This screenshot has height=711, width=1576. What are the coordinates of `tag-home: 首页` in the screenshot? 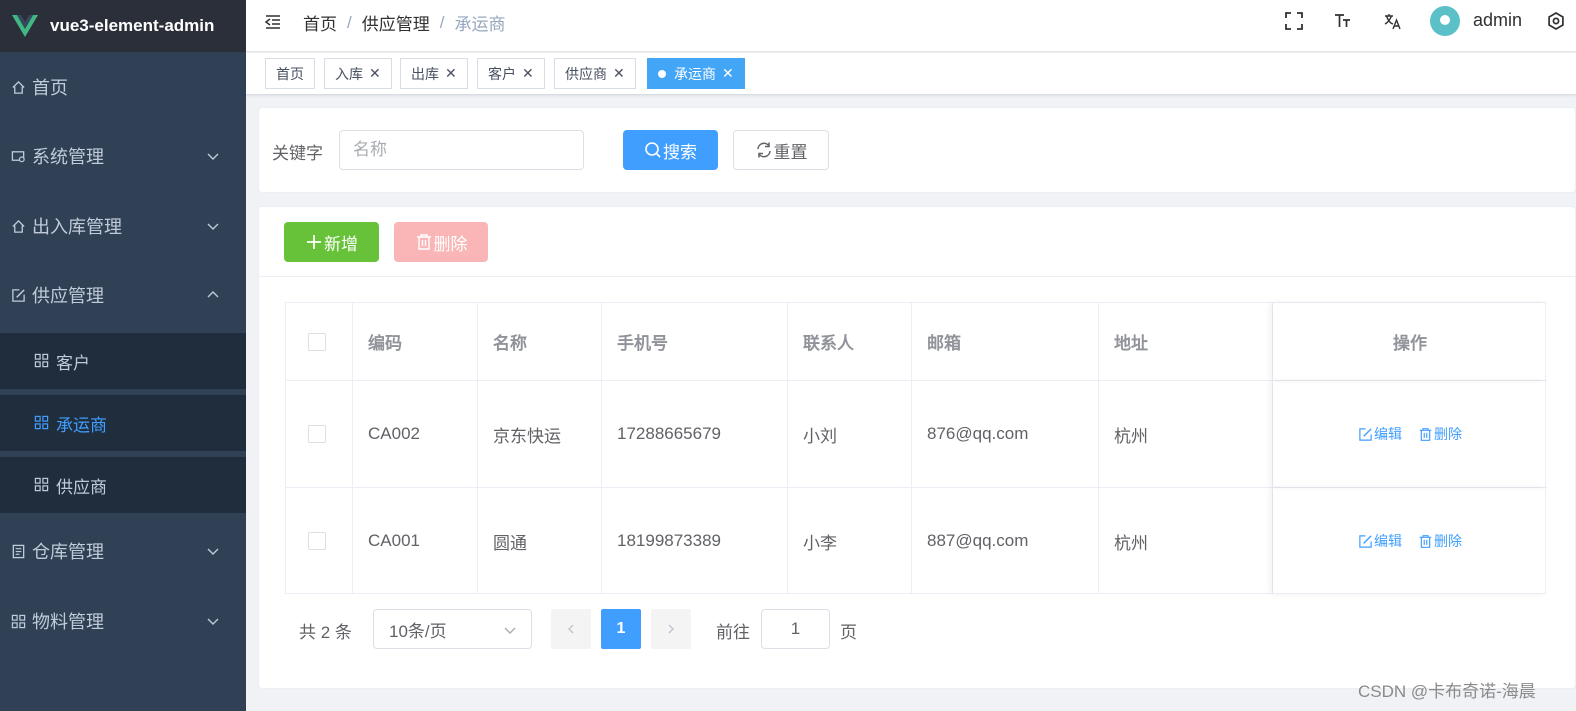 It's located at (290, 73).